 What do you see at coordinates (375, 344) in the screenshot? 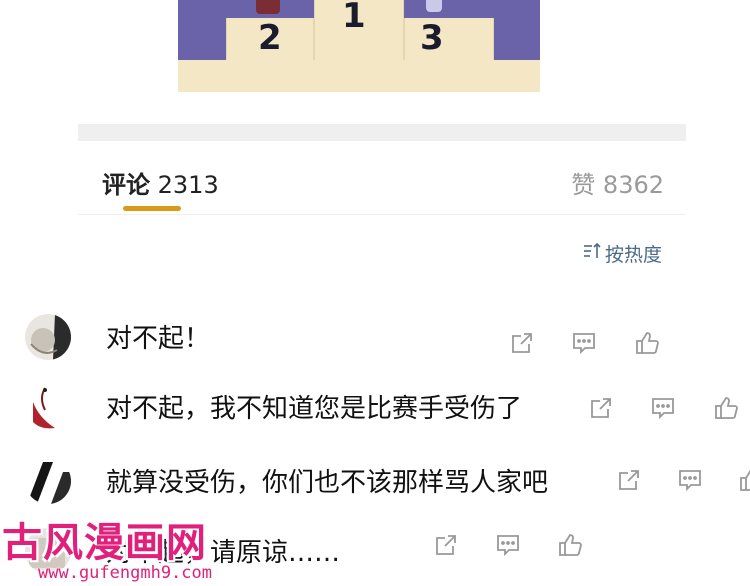
I see `comment-row: 对不起！` at bounding box center [375, 344].